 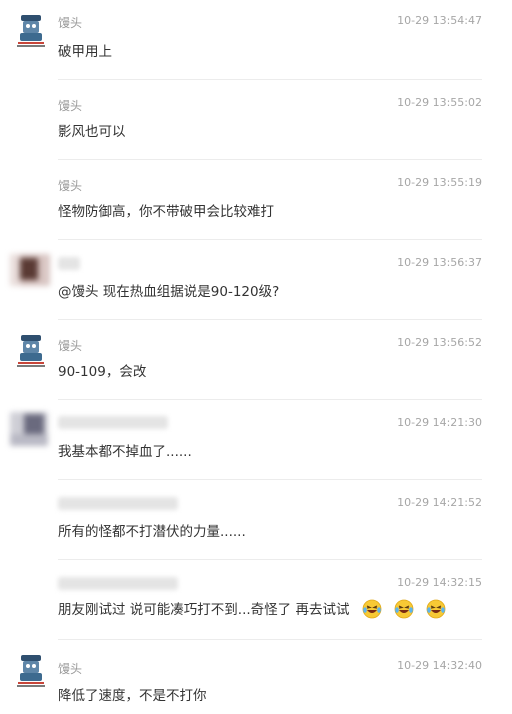 What do you see at coordinates (132, 696) in the screenshot?
I see `comment-text: 降低了速度，不是不打你` at bounding box center [132, 696].